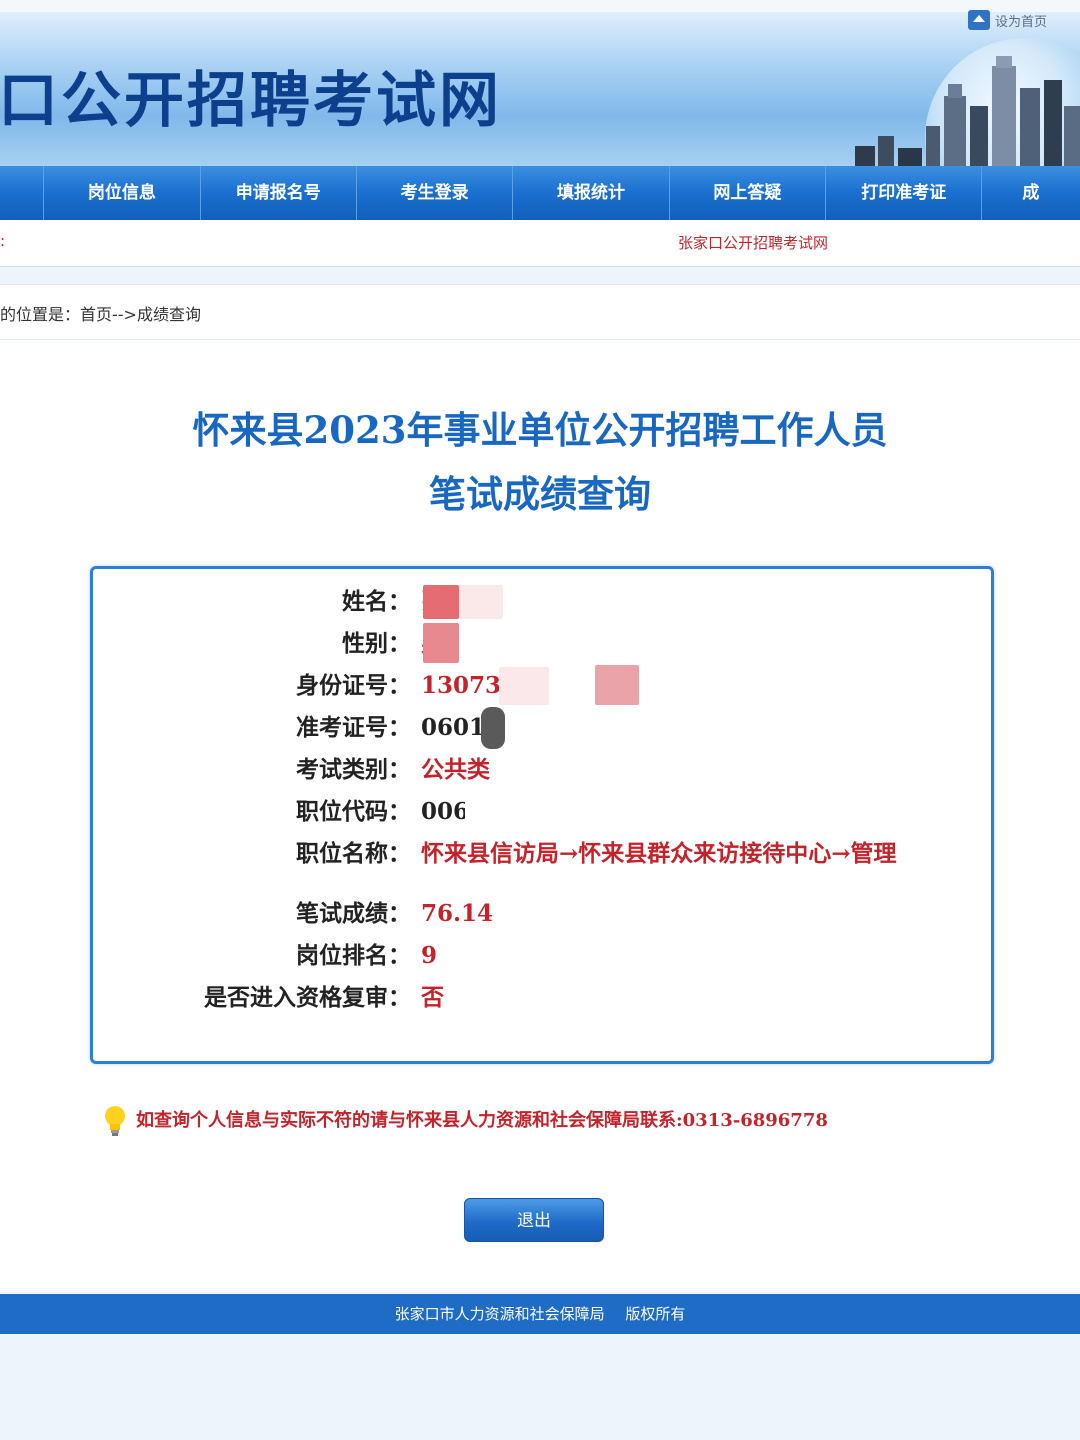 This screenshot has width=1080, height=1440. What do you see at coordinates (455, 769) in the screenshot?
I see `field-value-exam-category: 公共类` at bounding box center [455, 769].